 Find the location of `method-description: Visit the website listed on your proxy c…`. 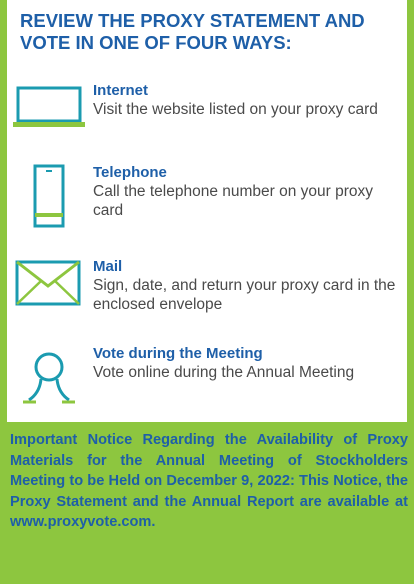

method-description: Visit the website listed on your proxy c… is located at coordinates (235, 109).